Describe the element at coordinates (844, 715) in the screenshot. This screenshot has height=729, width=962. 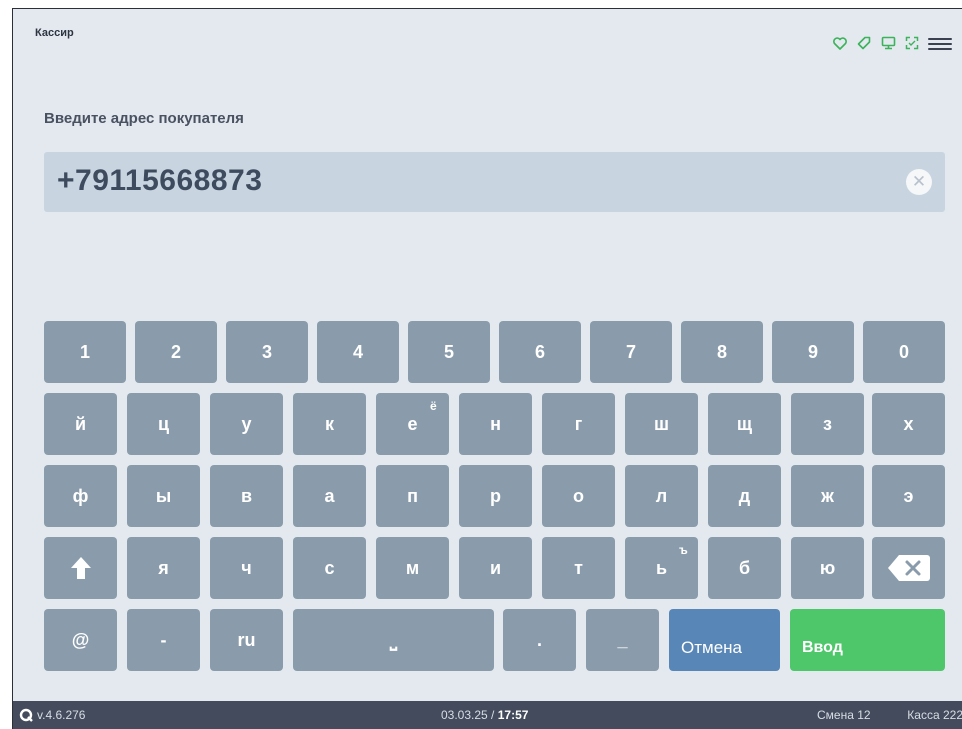
I see `shift-number: Смена 12` at that location.